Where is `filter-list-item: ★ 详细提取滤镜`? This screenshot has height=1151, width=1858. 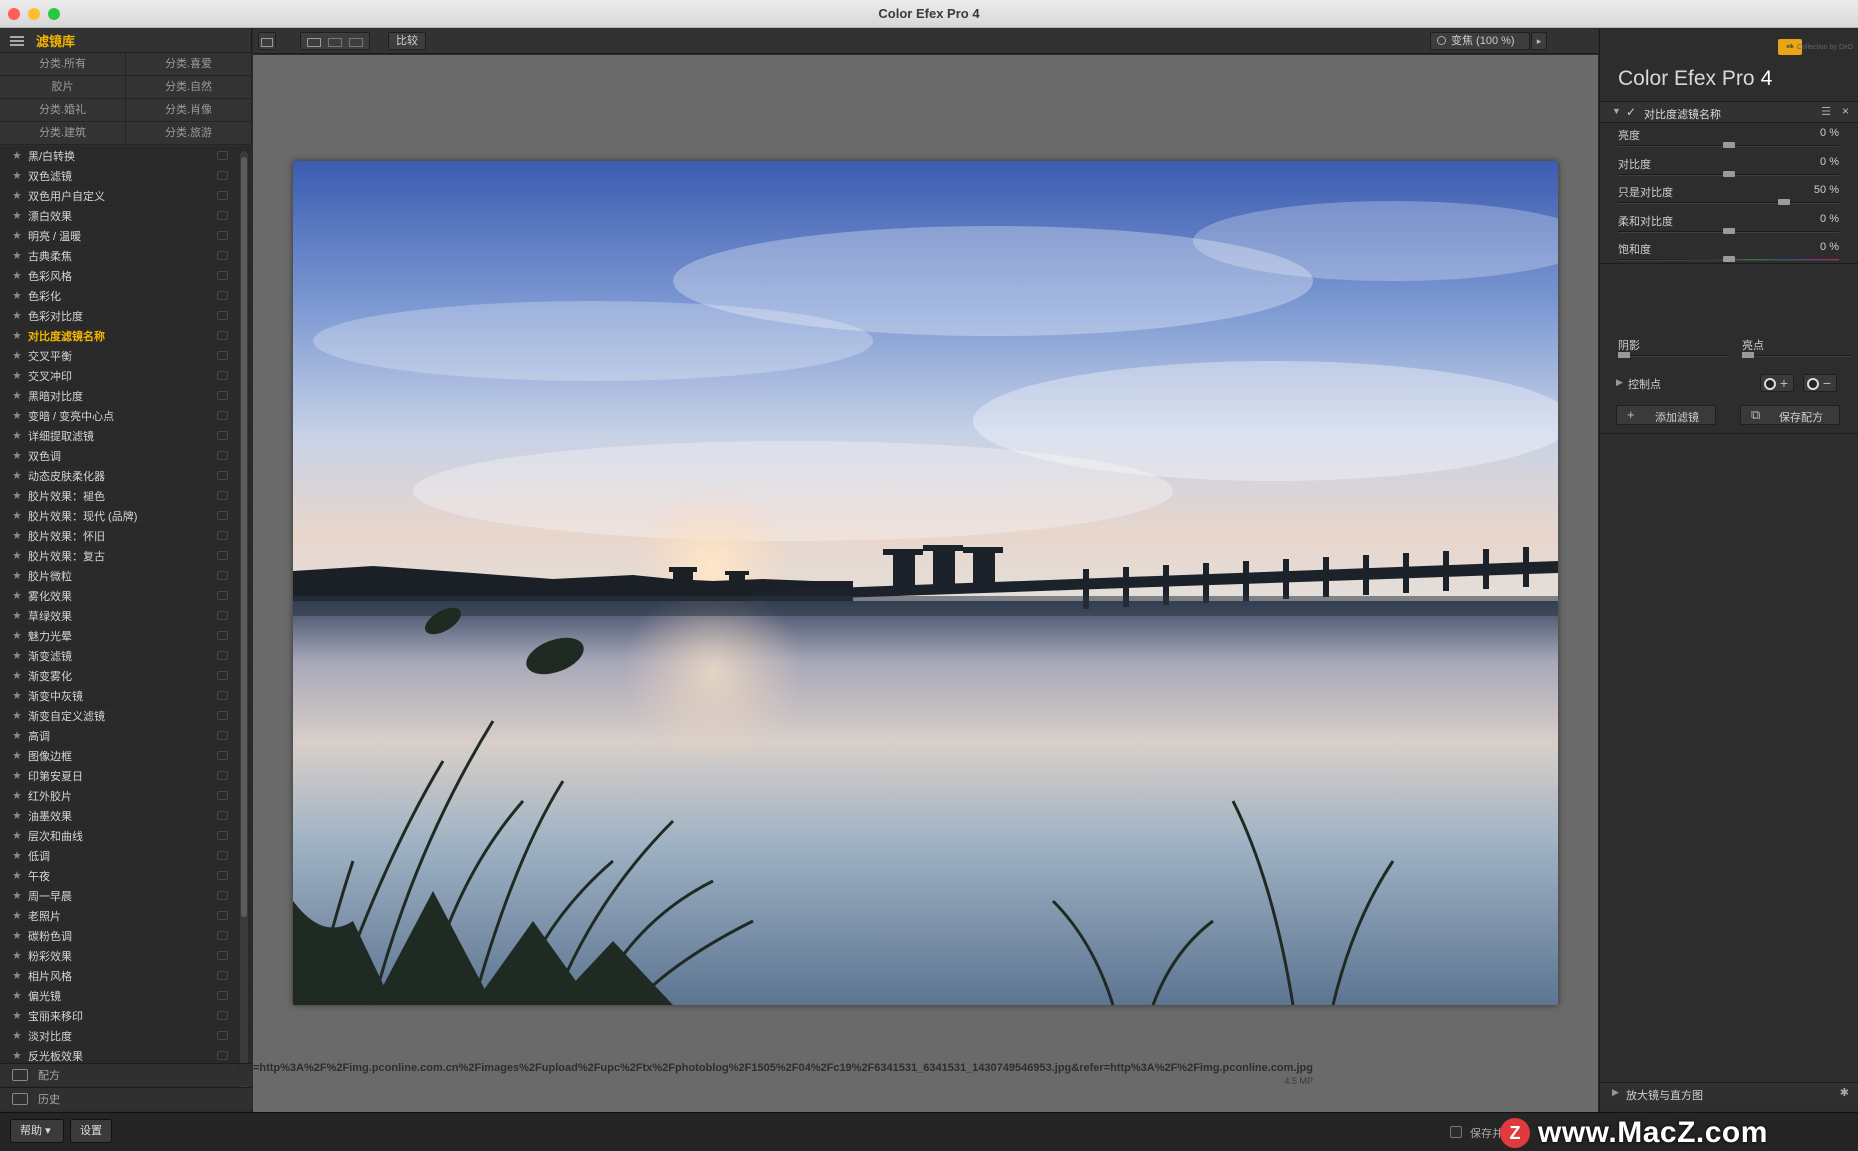
filter-list-item: ★ 详细提取滤镜 is located at coordinates (126, 436).